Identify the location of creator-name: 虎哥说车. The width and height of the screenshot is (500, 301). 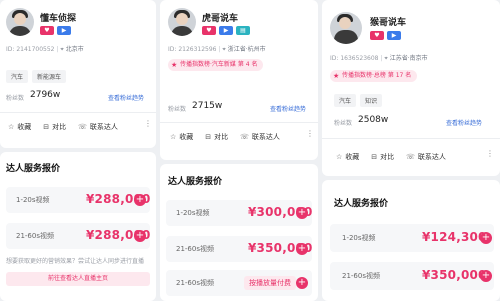
(220, 17).